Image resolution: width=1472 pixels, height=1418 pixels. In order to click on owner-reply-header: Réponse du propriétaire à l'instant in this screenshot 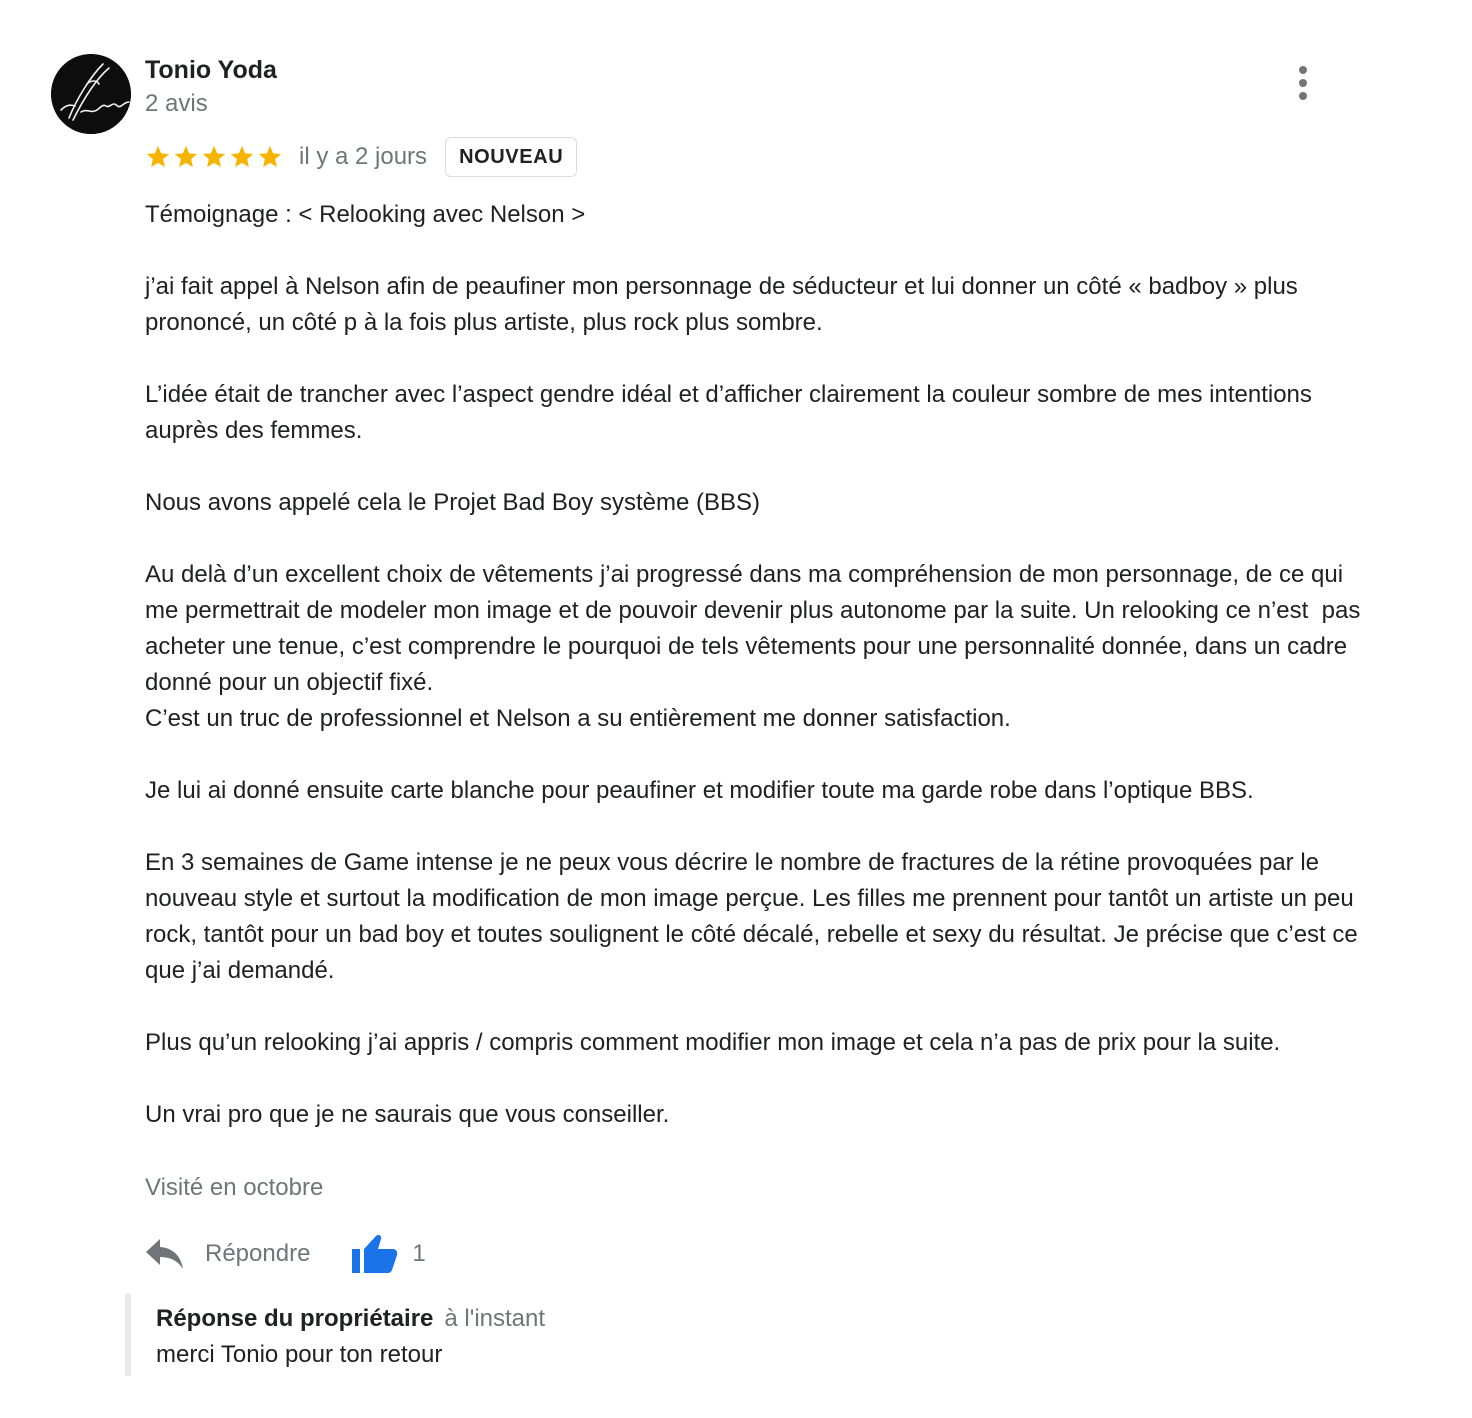, I will do `click(350, 1319)`.